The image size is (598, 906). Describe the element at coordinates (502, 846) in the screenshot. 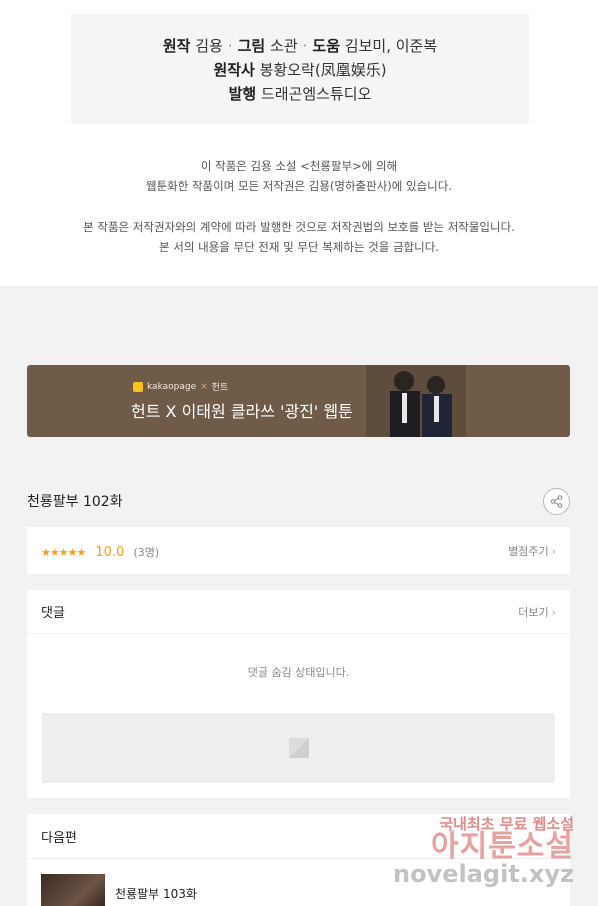

I see `watermark-line-2: 아지툰소설` at that location.